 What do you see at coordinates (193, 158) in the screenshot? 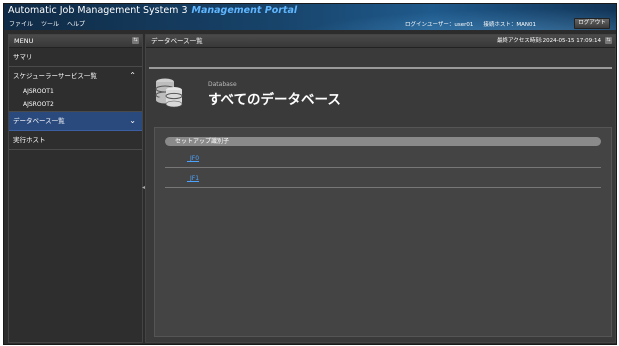
I see `database-link-jf0: _JF0` at bounding box center [193, 158].